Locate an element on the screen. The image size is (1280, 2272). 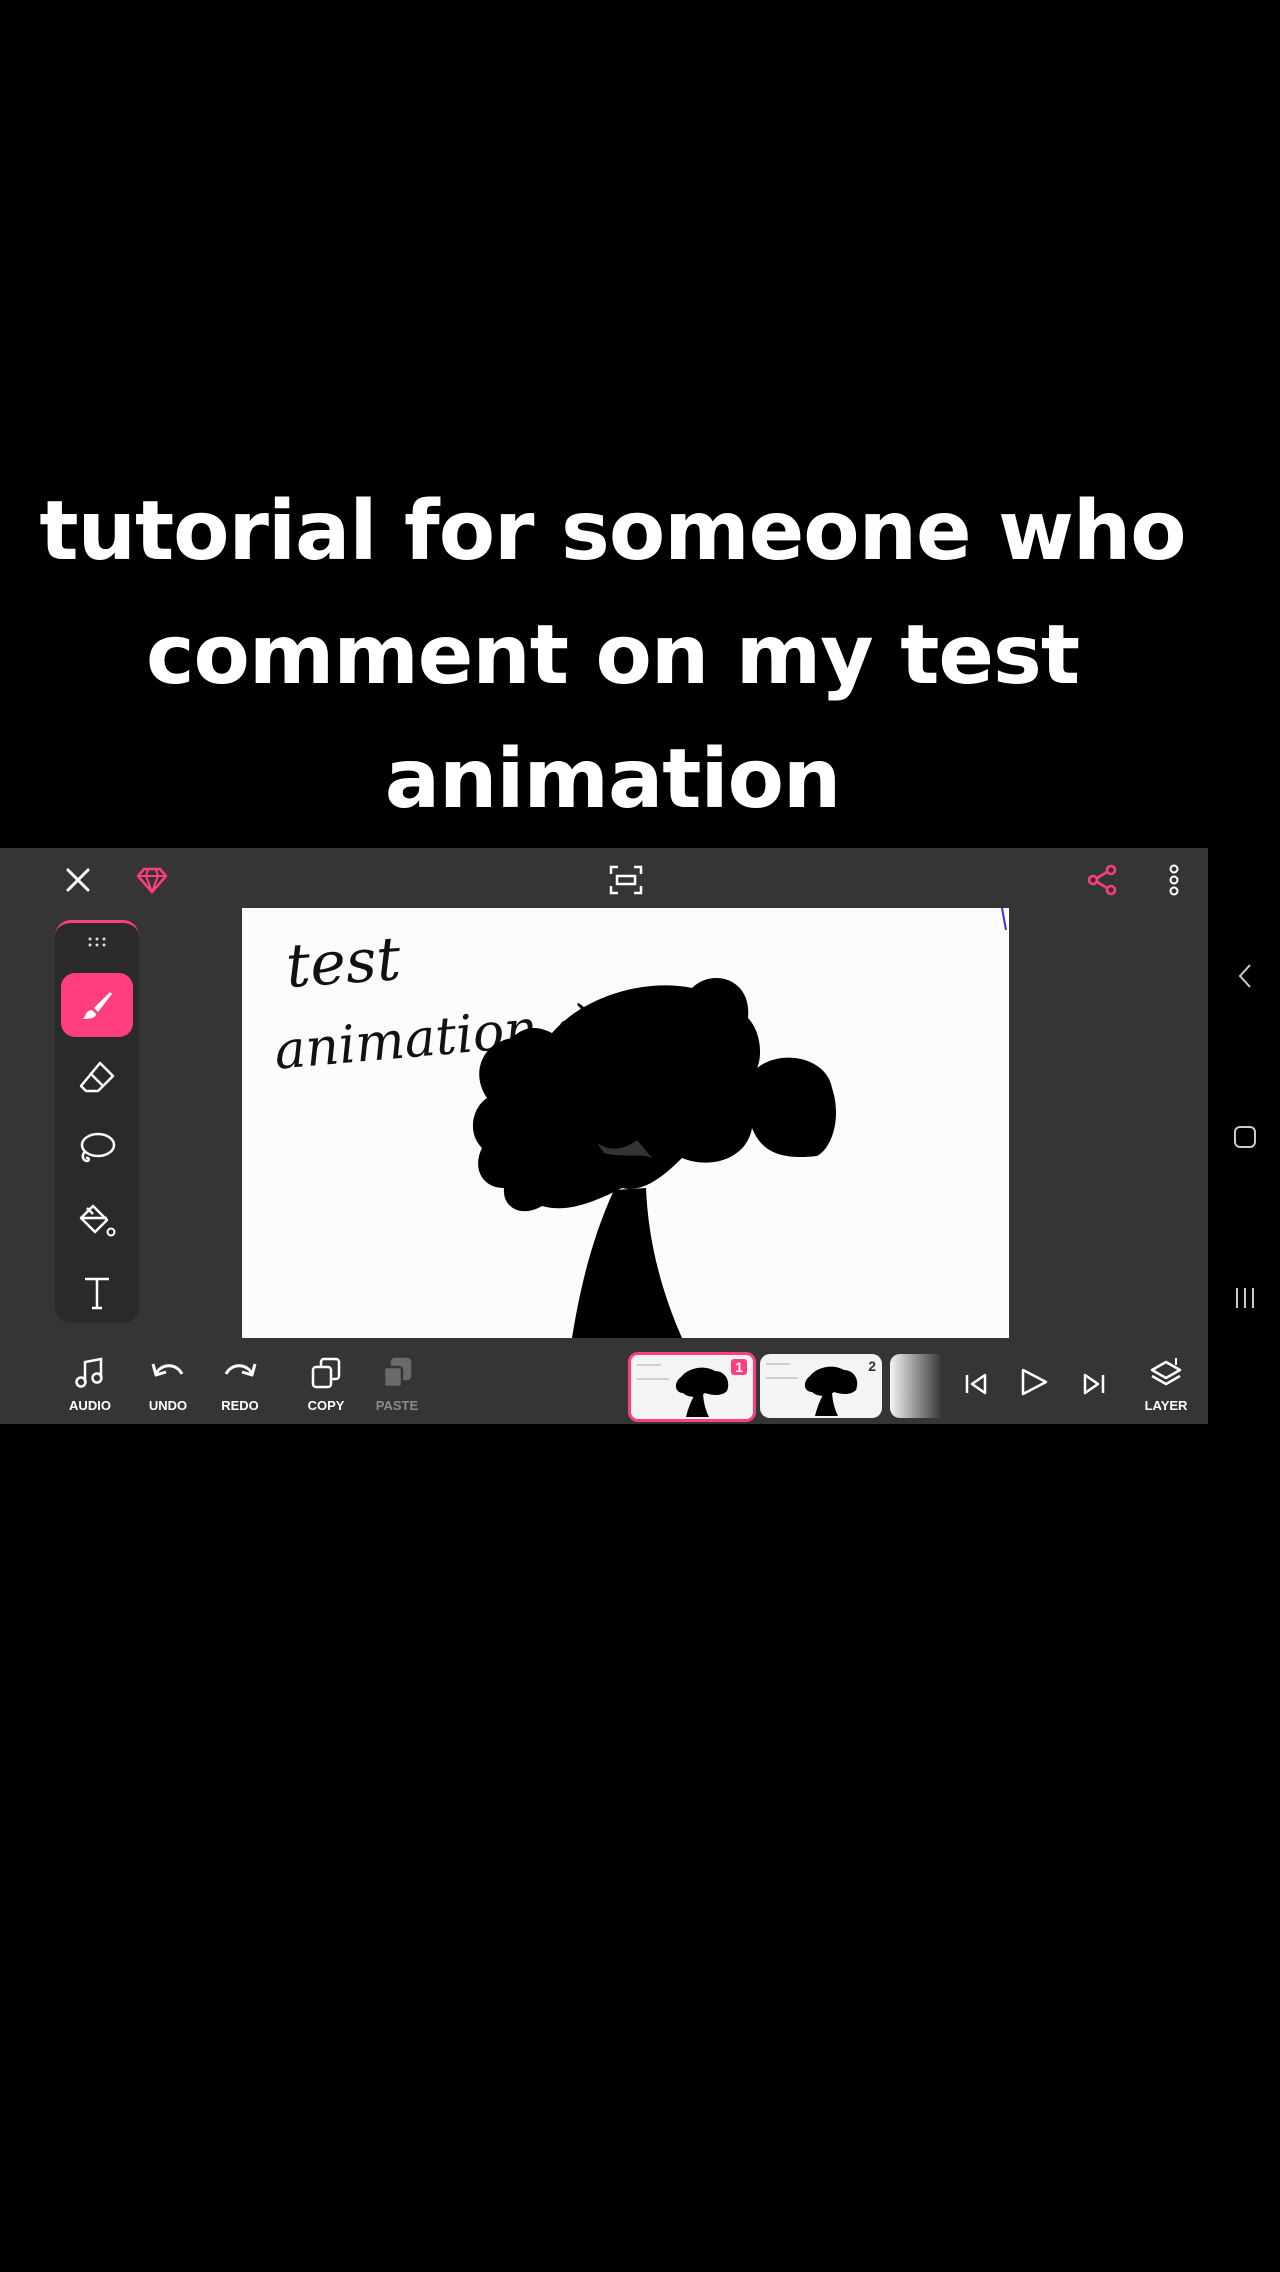
caption-line-3: animation is located at coordinates (613, 779).